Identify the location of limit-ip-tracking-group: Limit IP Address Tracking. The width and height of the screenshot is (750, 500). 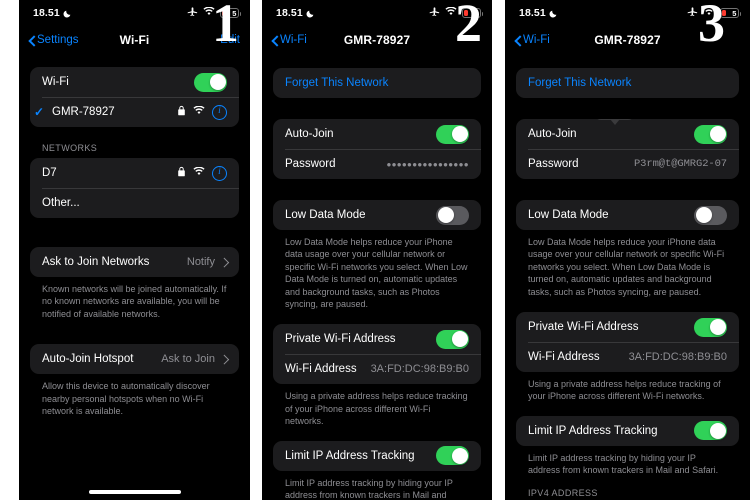
(377, 455).